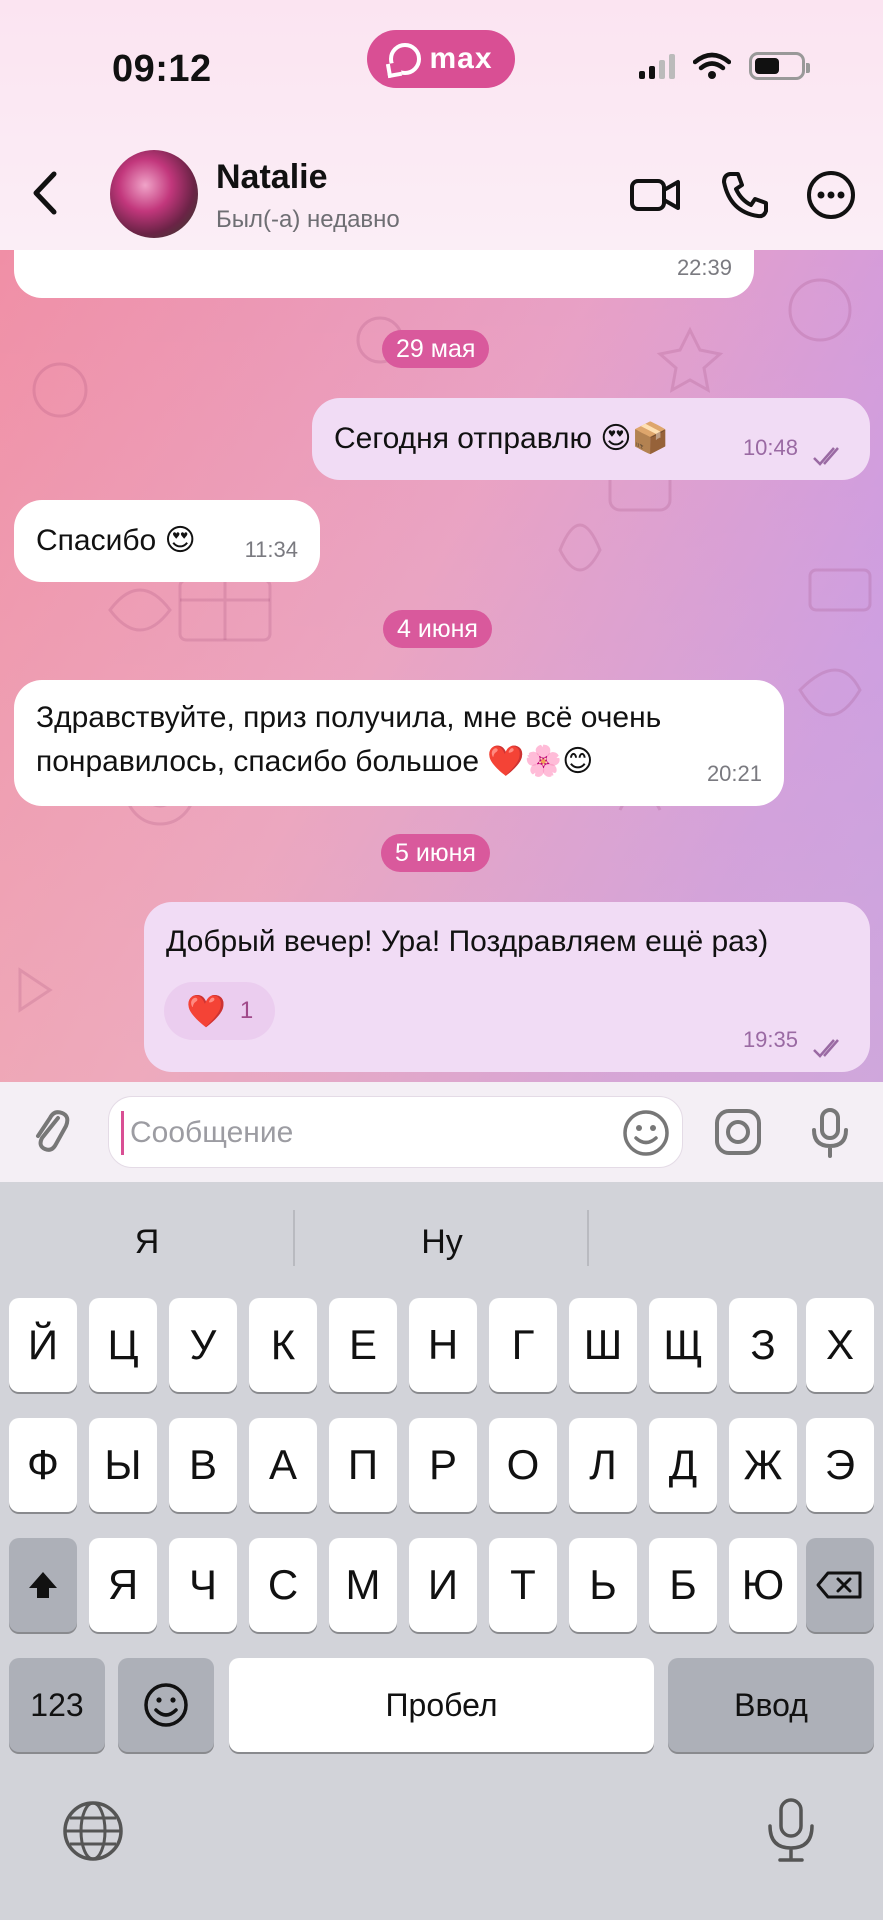 The image size is (883, 1920). I want to click on emoji-key, so click(166, 1705).